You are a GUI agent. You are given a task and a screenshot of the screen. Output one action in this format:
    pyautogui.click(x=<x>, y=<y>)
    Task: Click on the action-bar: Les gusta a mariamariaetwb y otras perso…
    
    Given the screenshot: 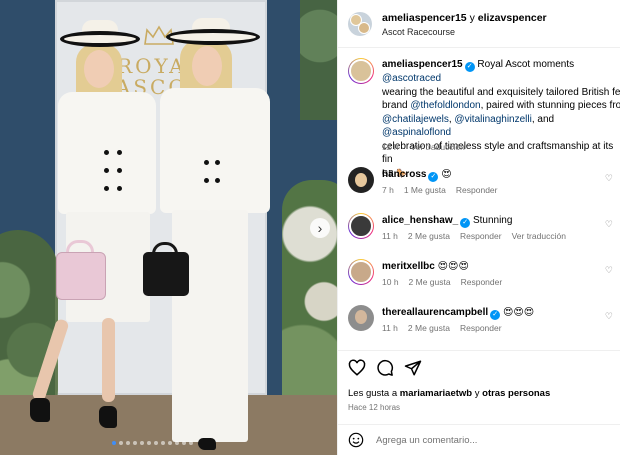 What is the action you would take?
    pyautogui.click(x=479, y=387)
    